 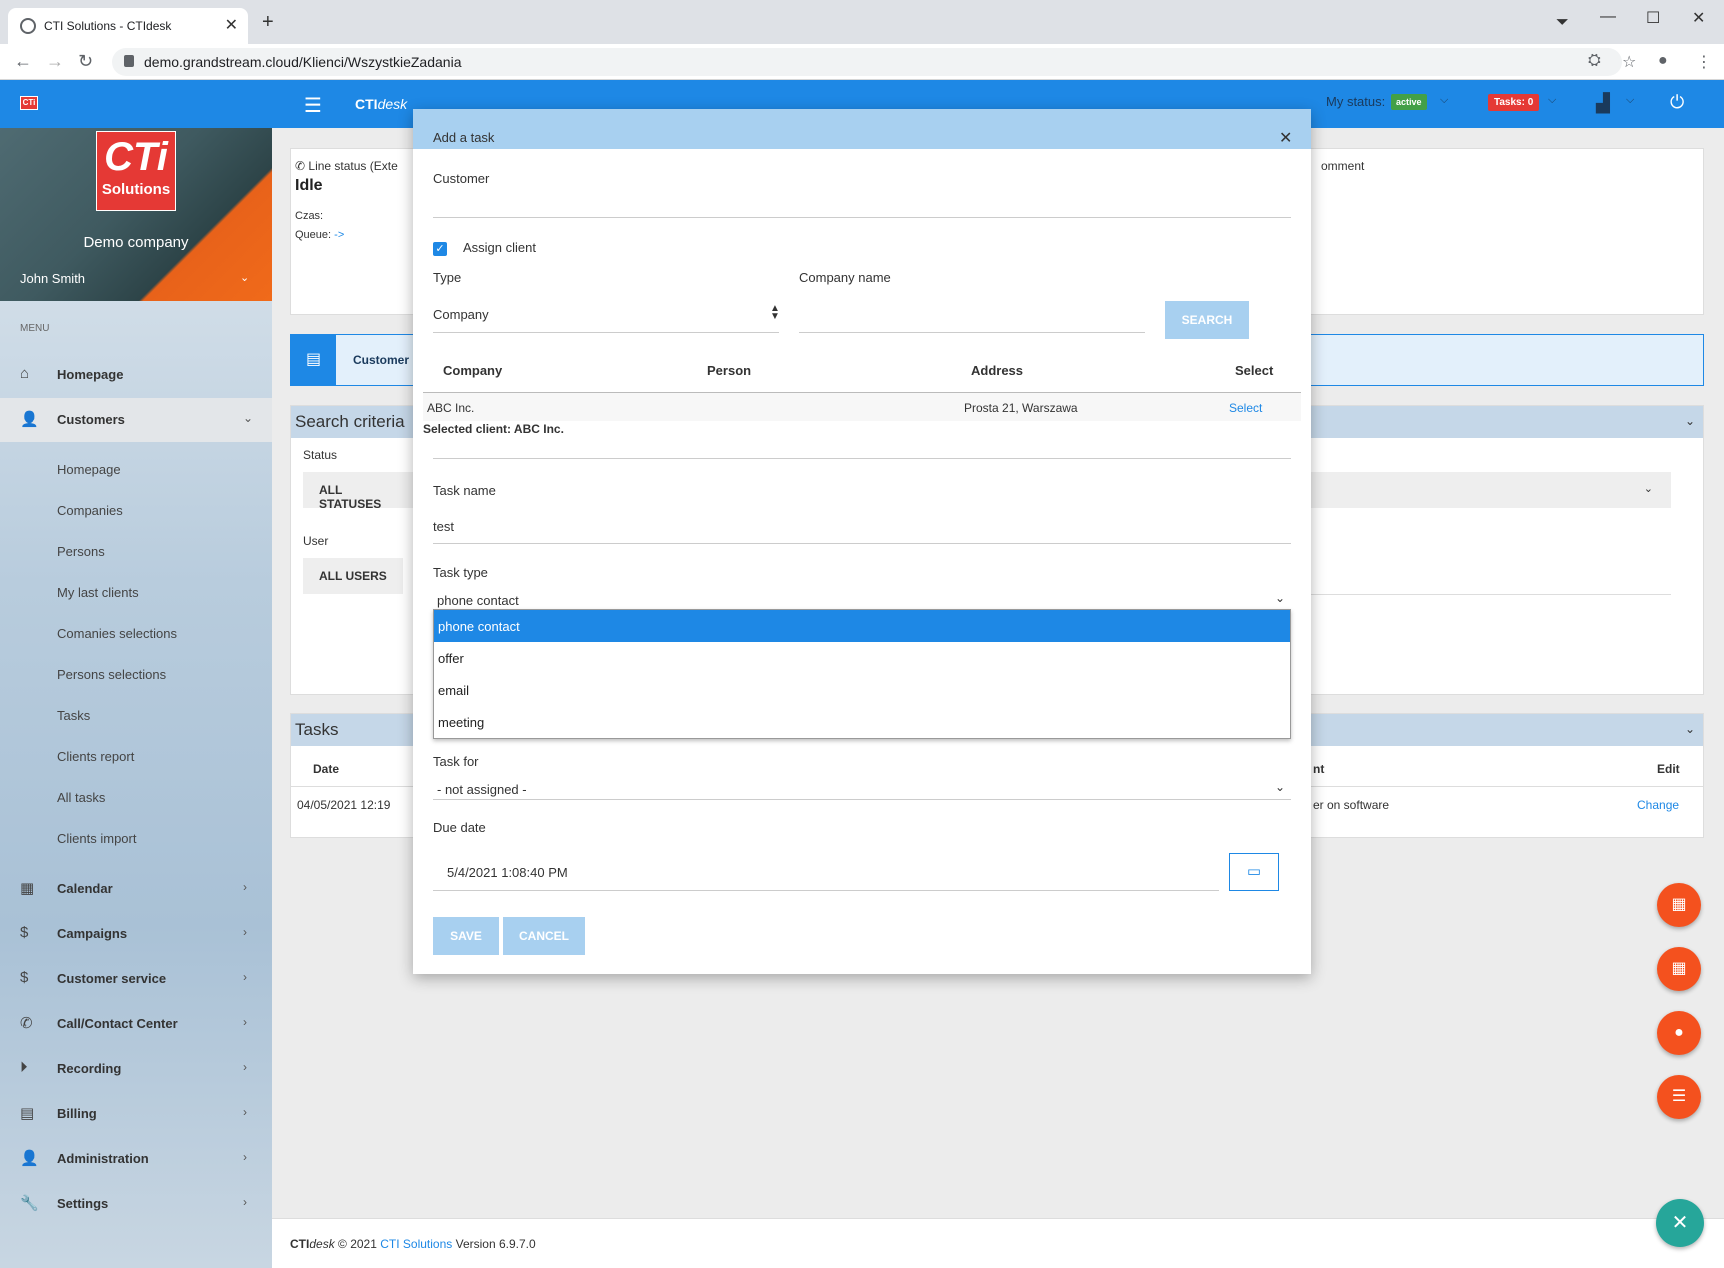 I want to click on column-header-comment: nt, so click(x=1318, y=769).